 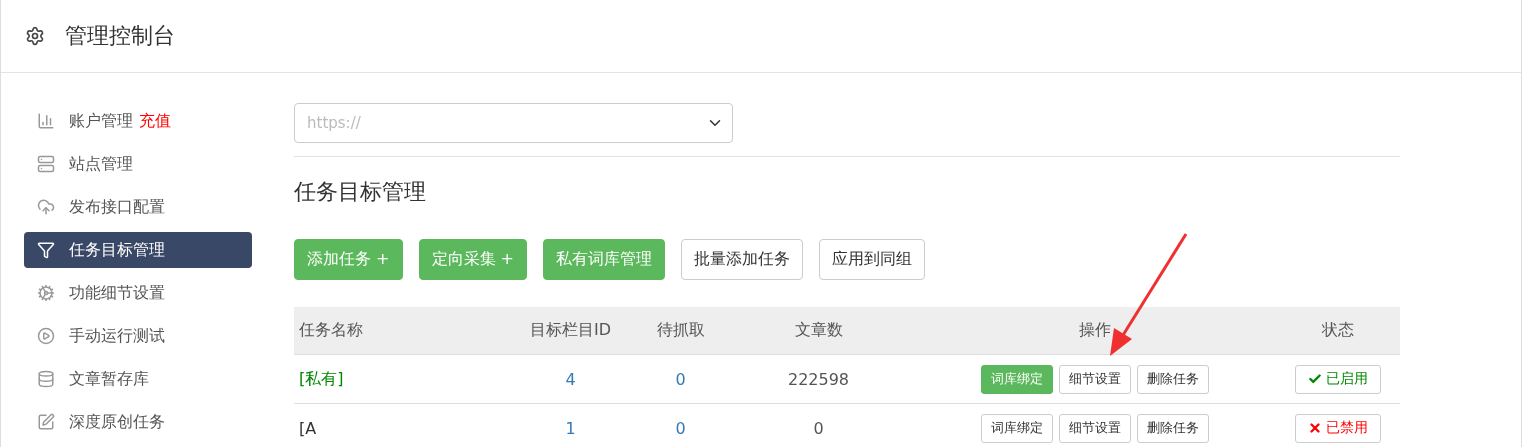 I want to click on status-button: 已启用, so click(x=1338, y=379).